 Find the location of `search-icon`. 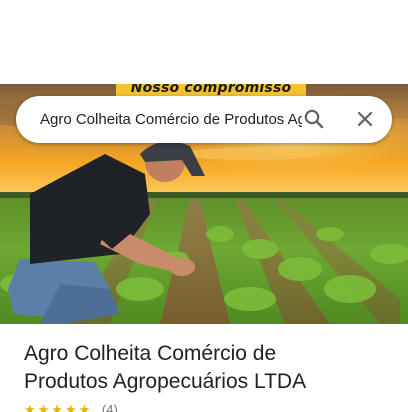

search-icon is located at coordinates (314, 119).